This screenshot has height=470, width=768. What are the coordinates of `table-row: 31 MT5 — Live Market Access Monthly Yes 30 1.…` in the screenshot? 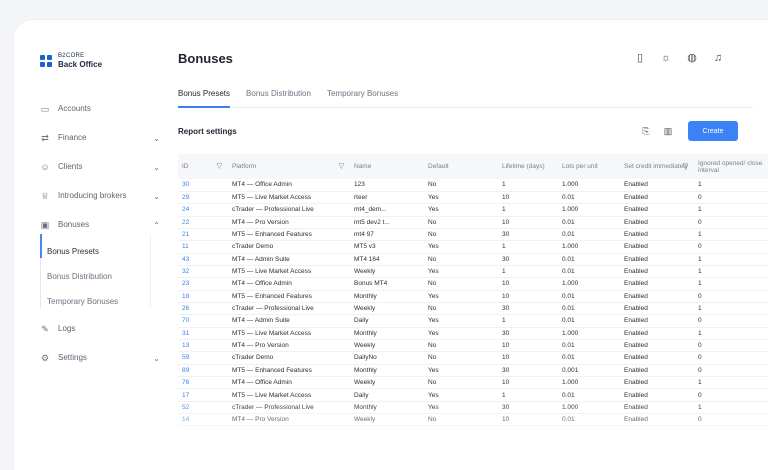 It's located at (473, 333).